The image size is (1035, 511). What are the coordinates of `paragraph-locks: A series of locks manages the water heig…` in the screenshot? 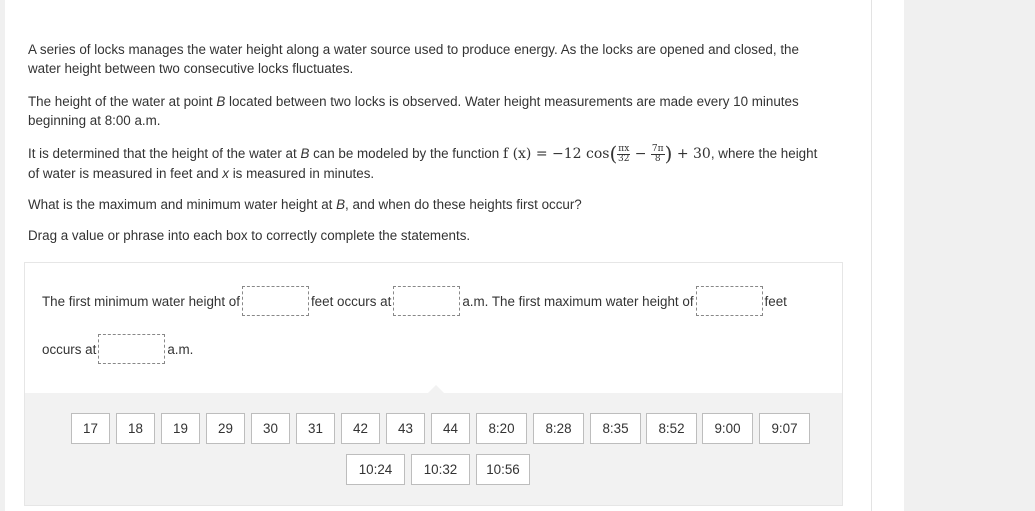 It's located at (413, 59).